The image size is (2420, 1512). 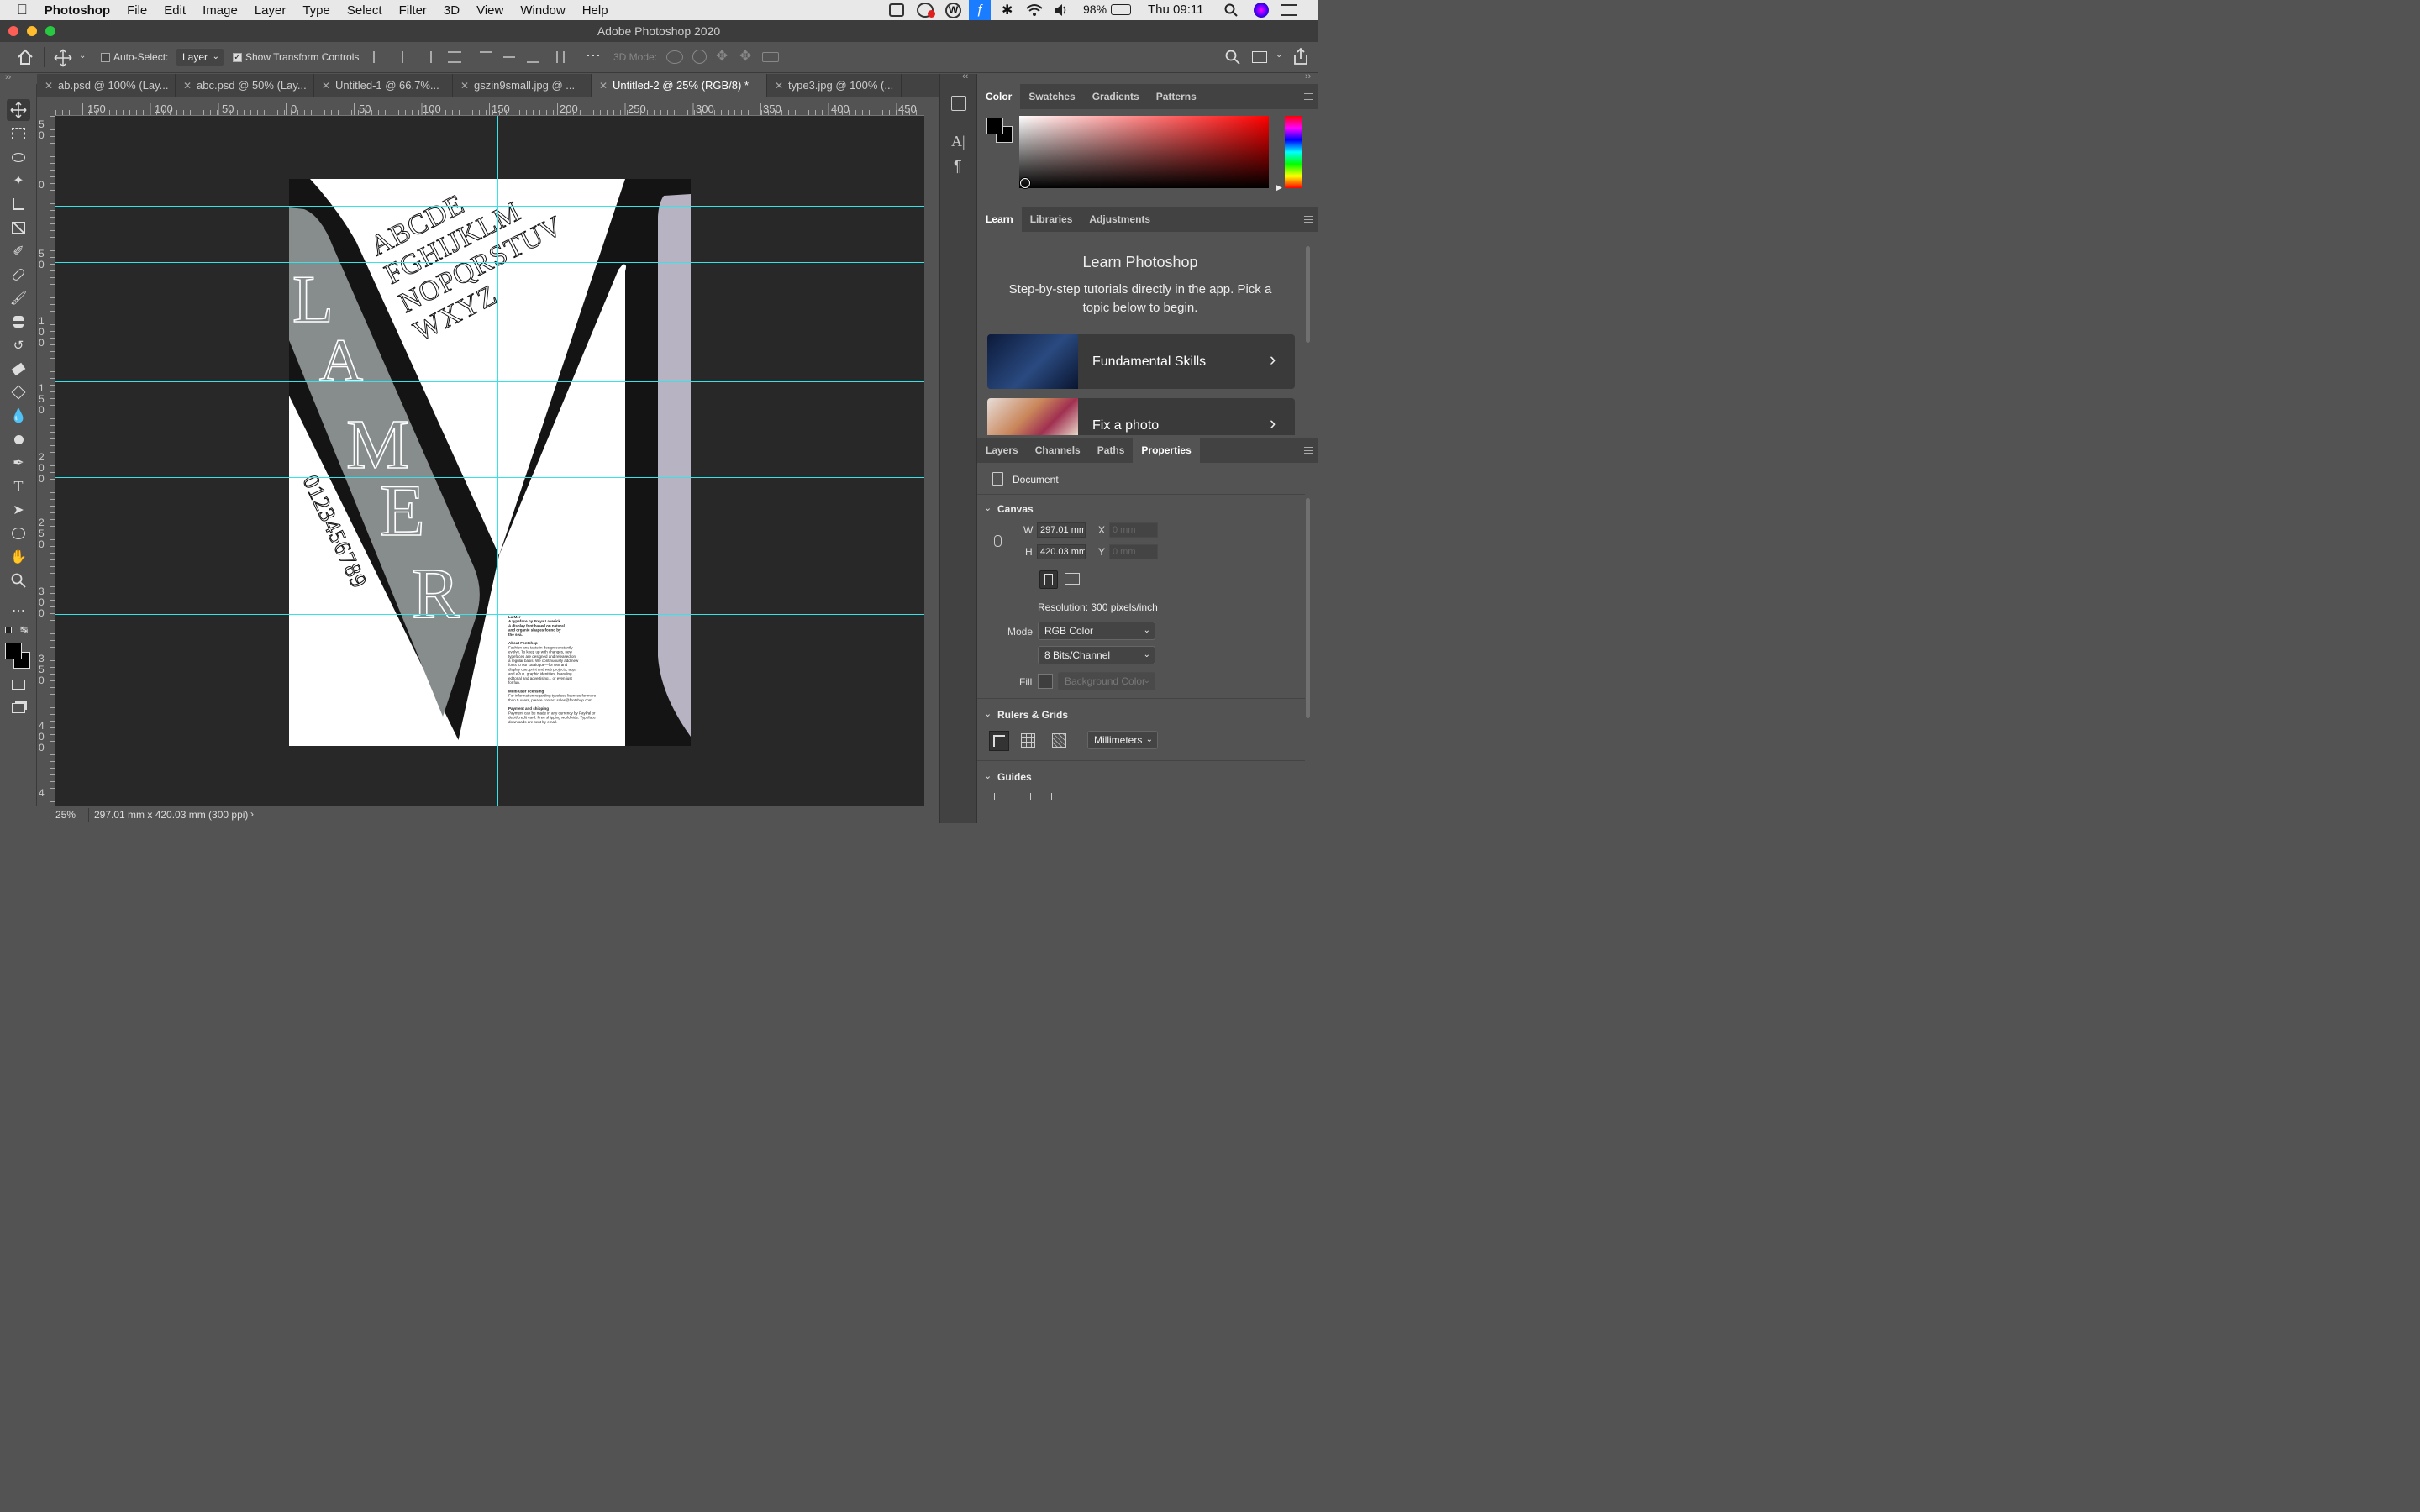 What do you see at coordinates (965, 76) in the screenshot?
I see `collapse-panels-icon: ‹‹` at bounding box center [965, 76].